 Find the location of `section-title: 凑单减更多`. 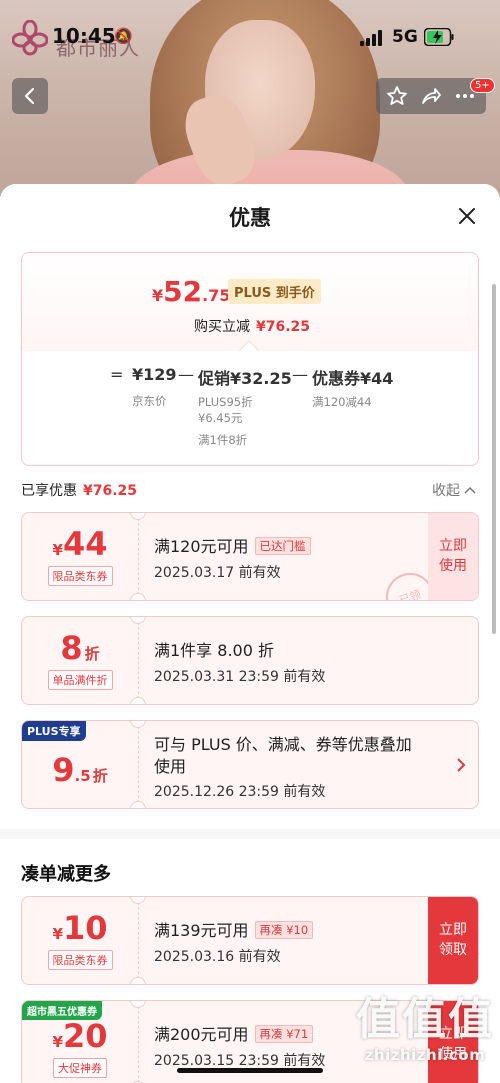

section-title: 凑单减更多 is located at coordinates (66, 874).